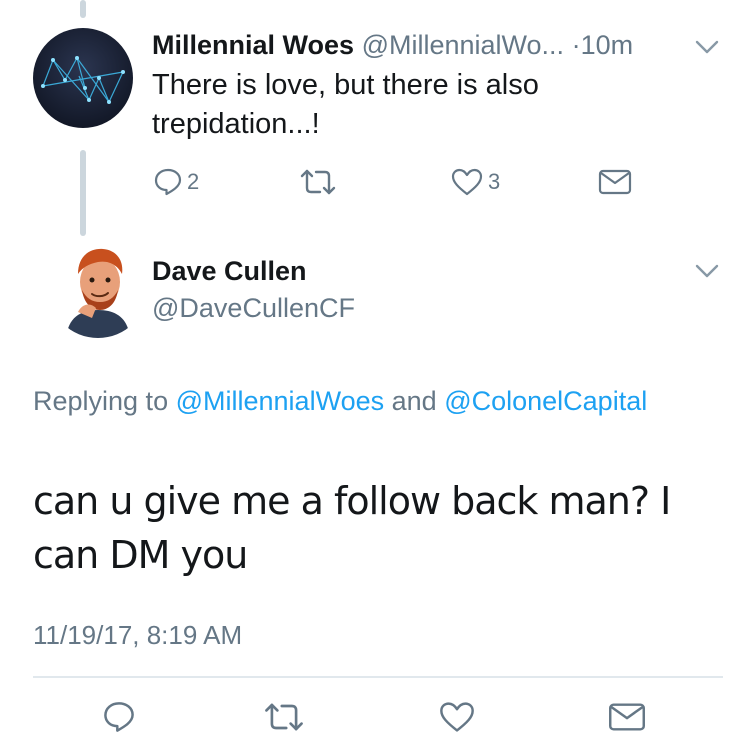 This screenshot has width=750, height=754. Describe the element at coordinates (494, 181) in the screenshot. I see `tweet1-like-count: 3` at that location.